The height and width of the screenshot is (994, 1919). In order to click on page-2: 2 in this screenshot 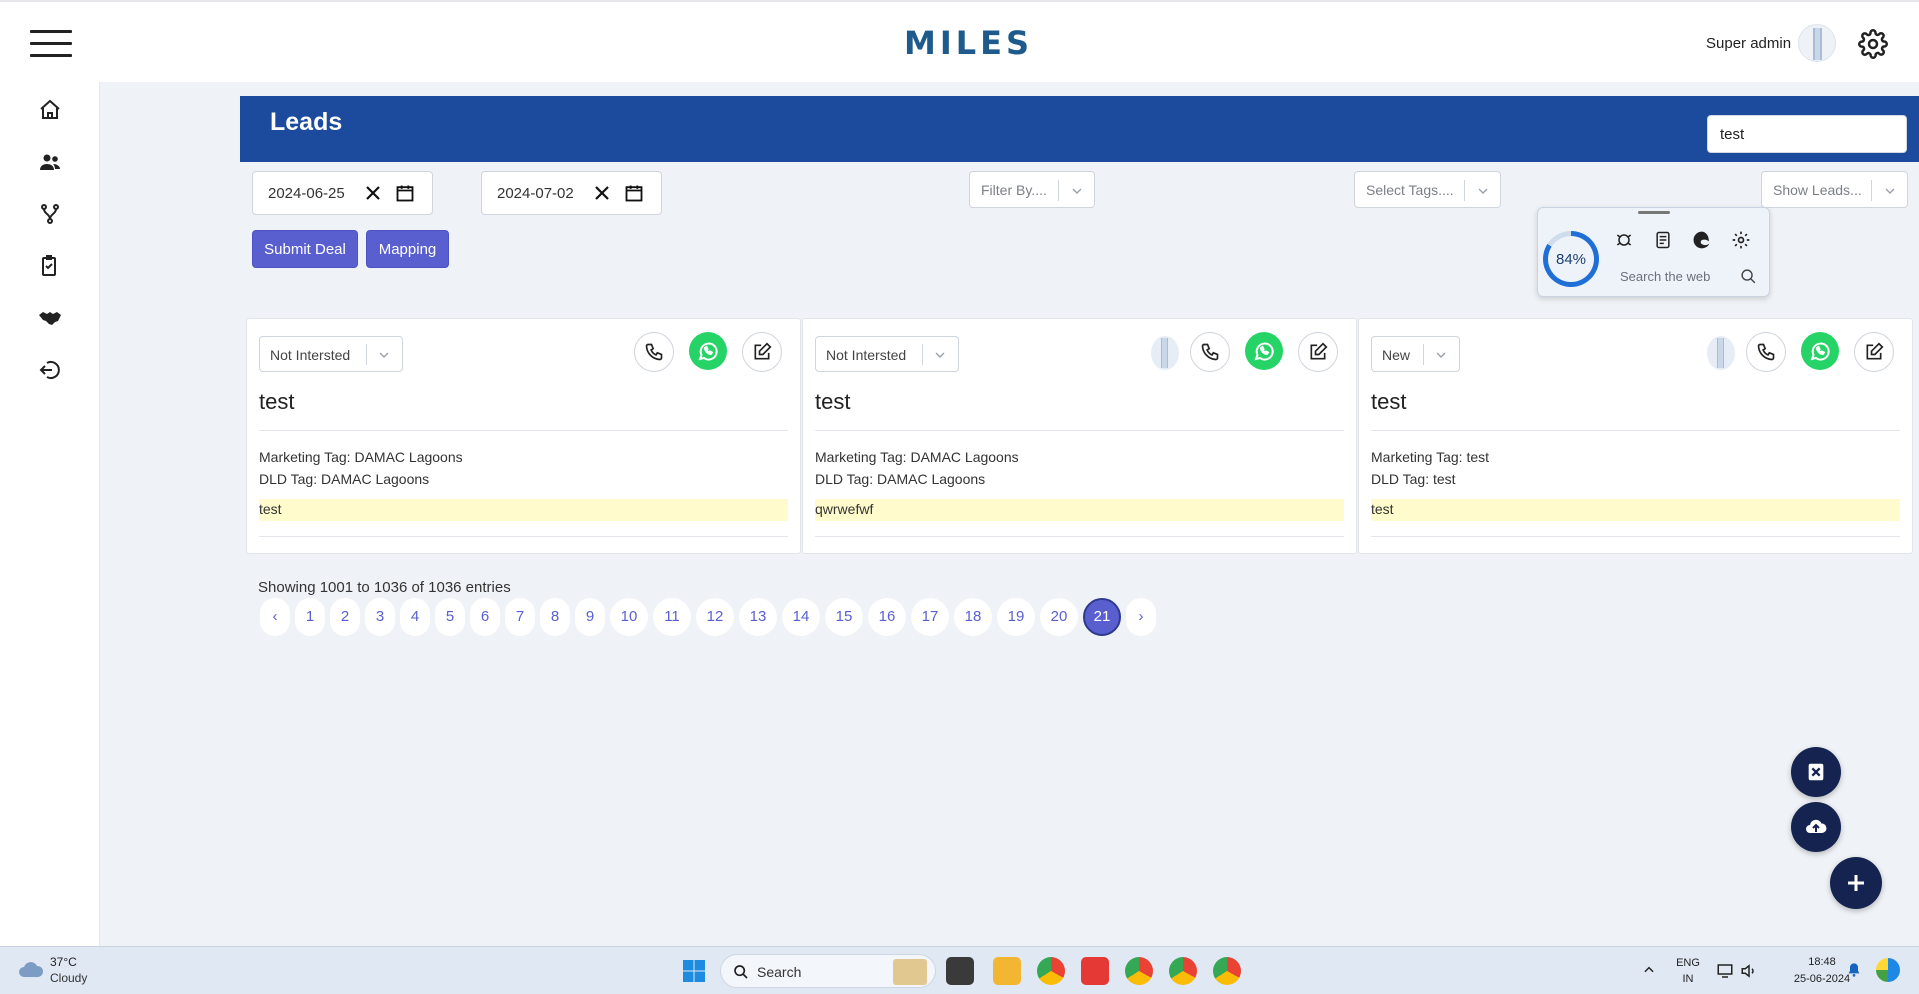, I will do `click(345, 617)`.